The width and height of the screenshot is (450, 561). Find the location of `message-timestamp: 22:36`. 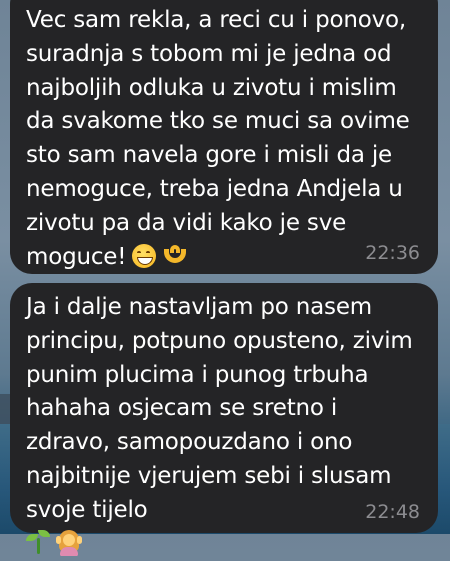

message-timestamp: 22:36 is located at coordinates (392, 253).